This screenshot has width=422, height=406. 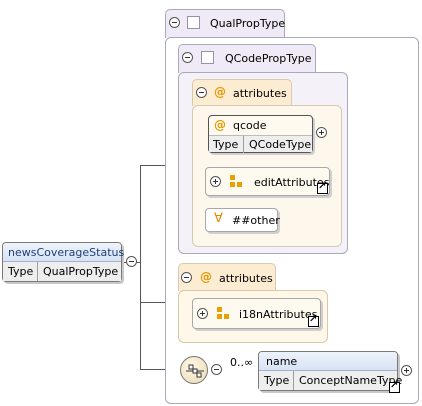 I want to click on inner-attributes-title: attributes, so click(x=260, y=93).